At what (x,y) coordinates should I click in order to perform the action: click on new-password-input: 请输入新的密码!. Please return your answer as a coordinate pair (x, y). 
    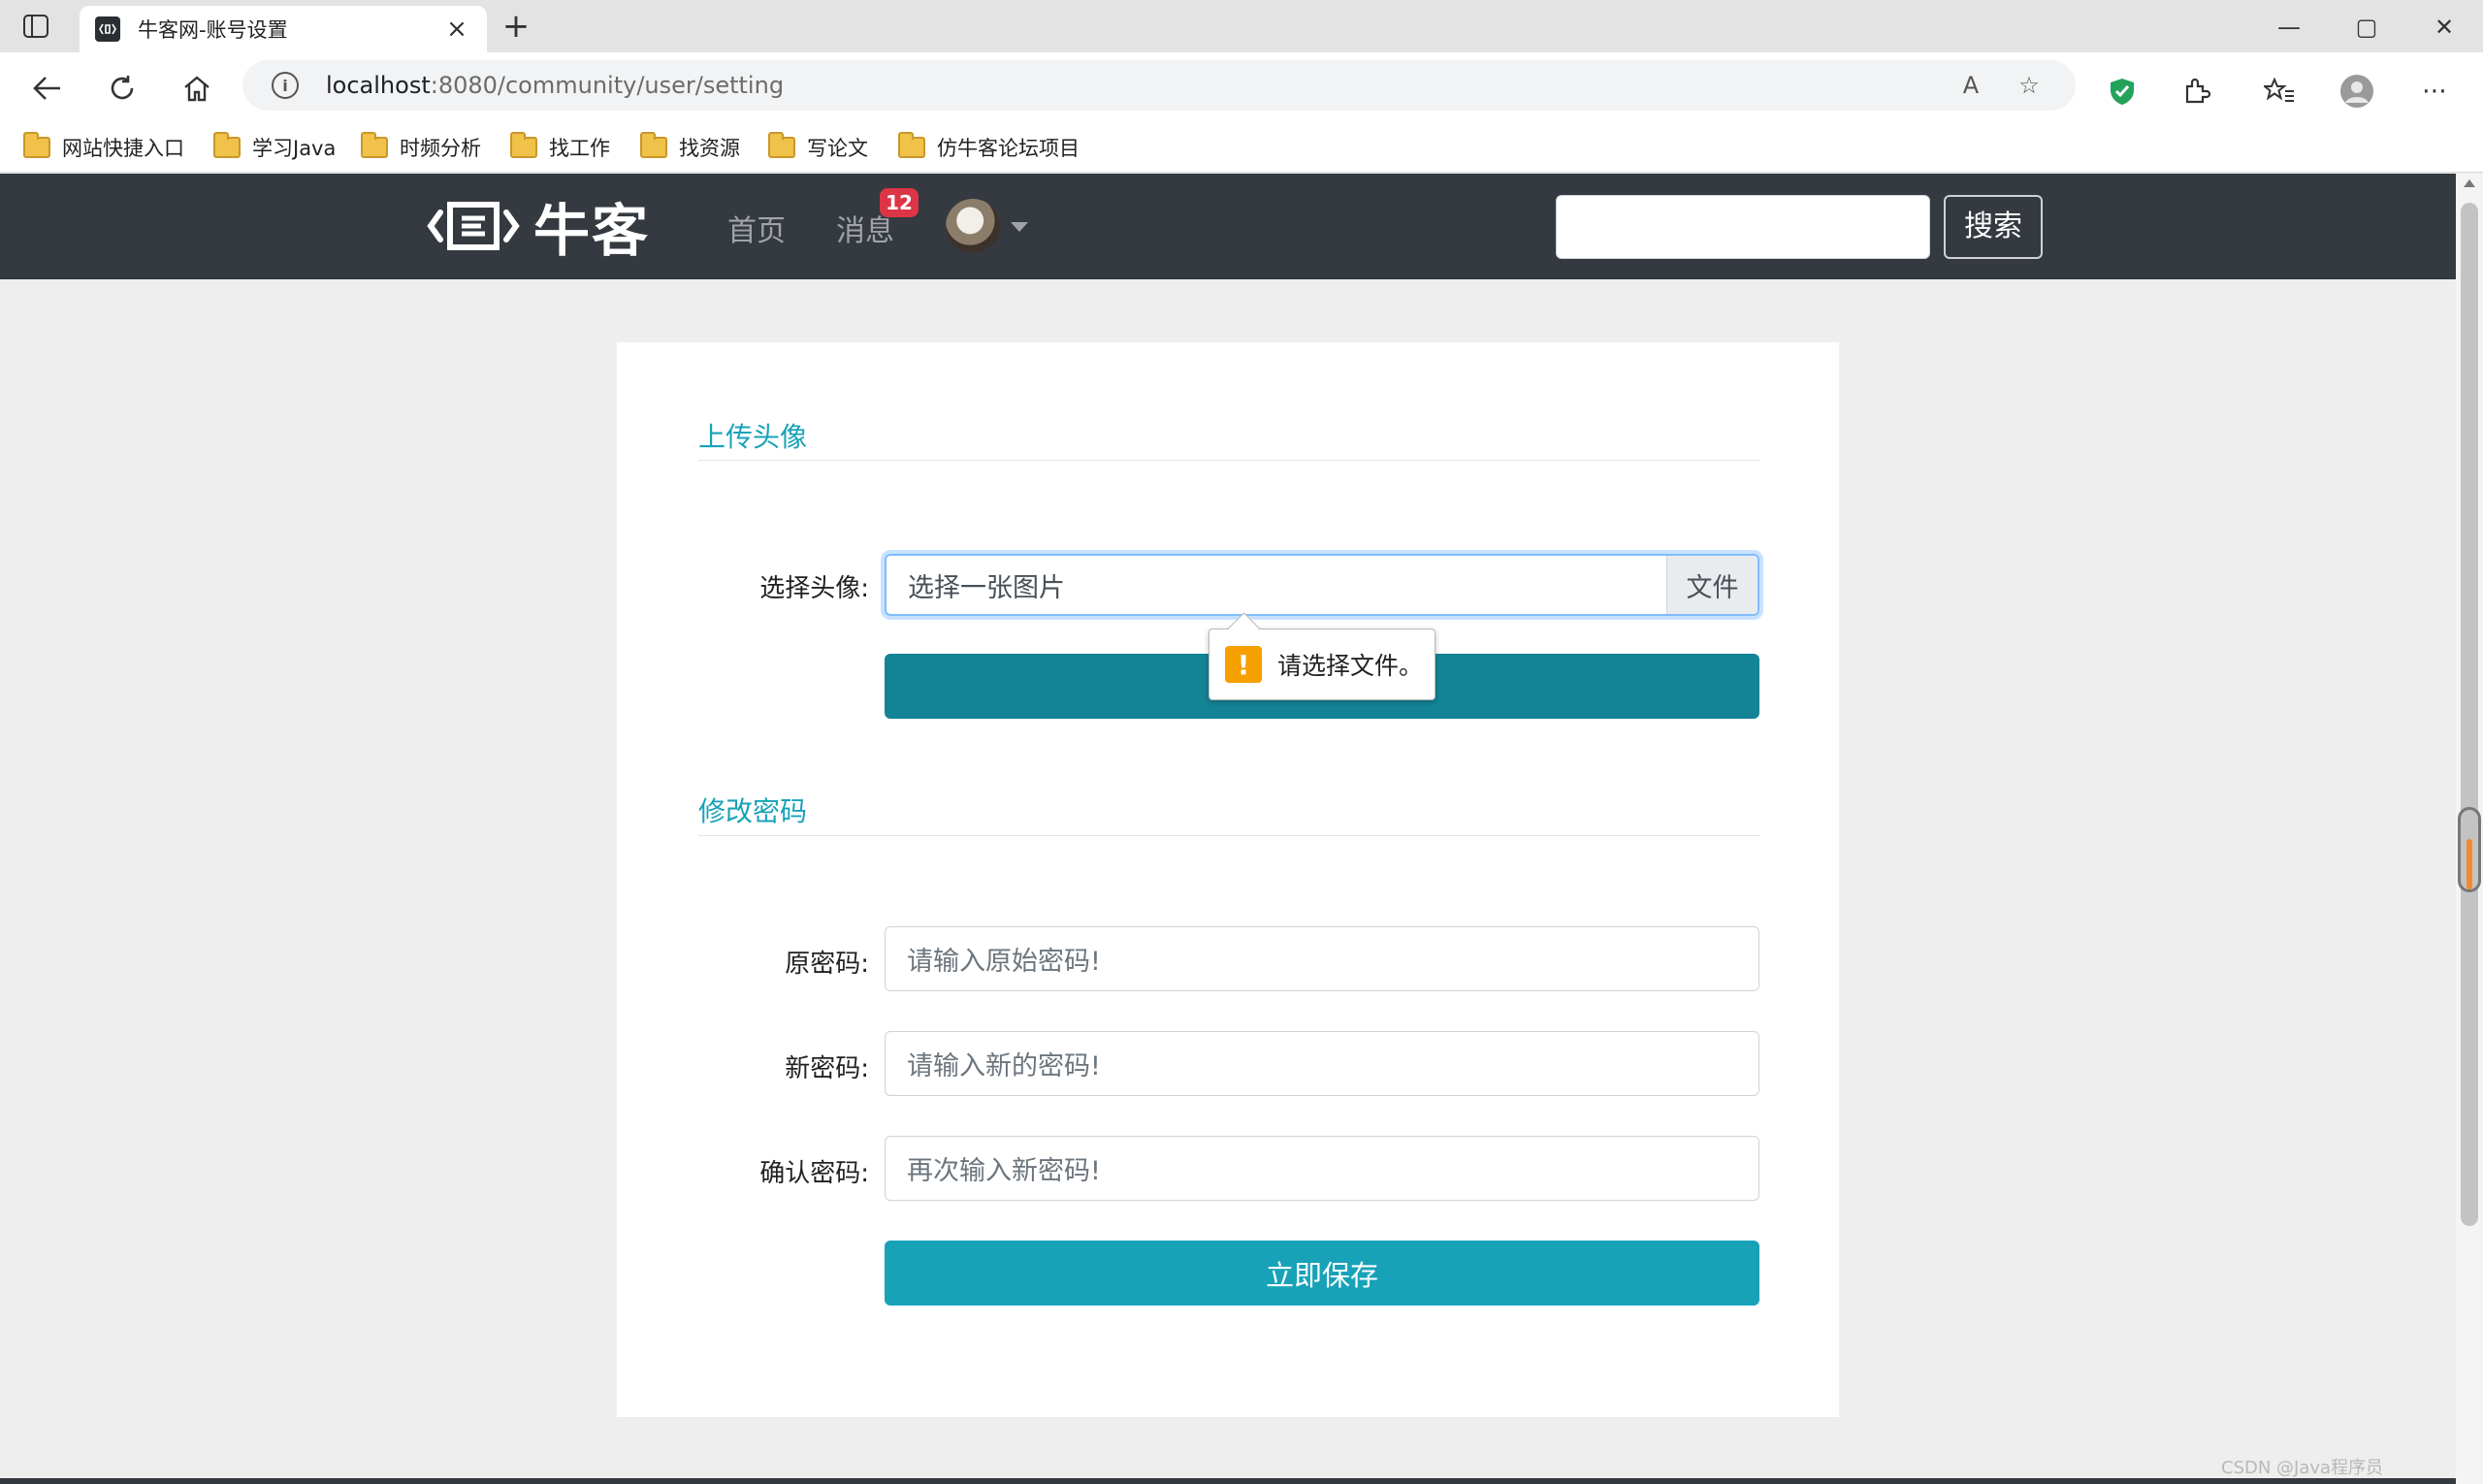
    Looking at the image, I should click on (1322, 1063).